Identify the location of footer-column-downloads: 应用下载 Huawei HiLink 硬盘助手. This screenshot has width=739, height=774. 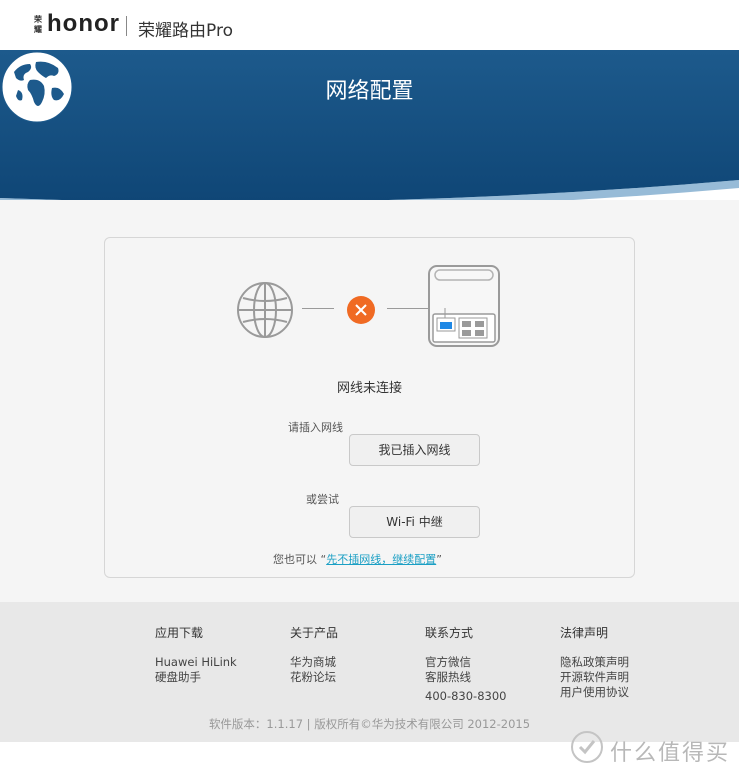
(196, 654).